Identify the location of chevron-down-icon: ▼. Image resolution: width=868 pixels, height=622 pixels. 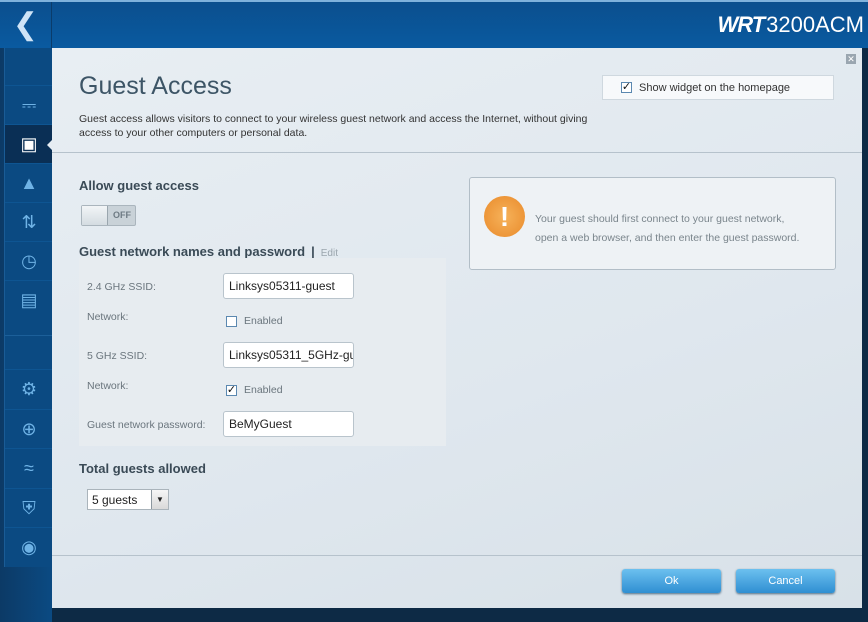
(159, 499).